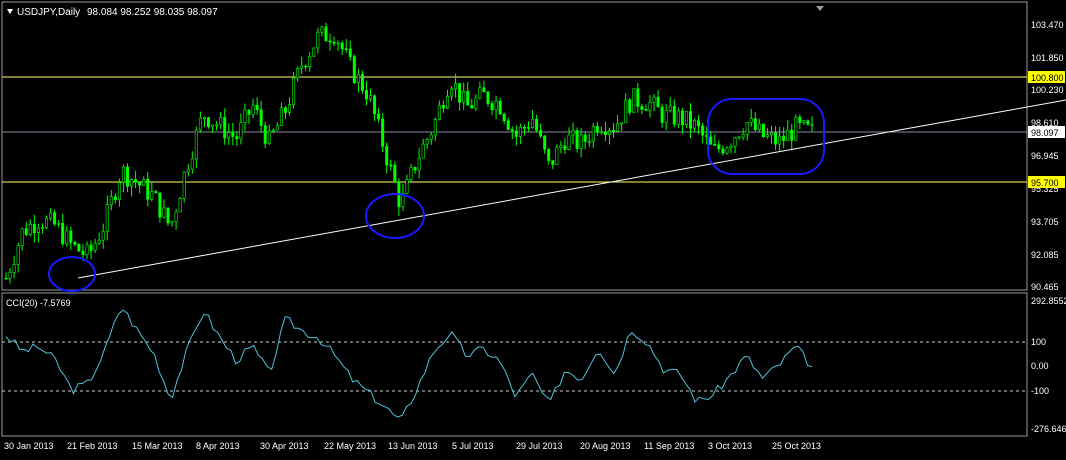 The height and width of the screenshot is (460, 1066). What do you see at coordinates (1048, 301) in the screenshot?
I see `cci-tick: 292.8552` at bounding box center [1048, 301].